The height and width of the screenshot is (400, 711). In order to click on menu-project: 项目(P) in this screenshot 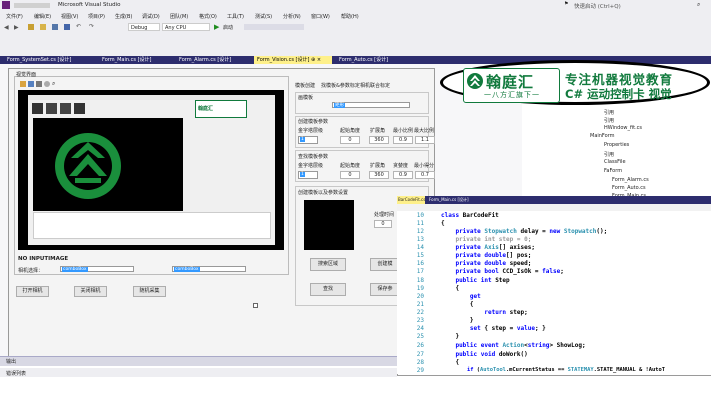, I will do `click(96, 16)`.